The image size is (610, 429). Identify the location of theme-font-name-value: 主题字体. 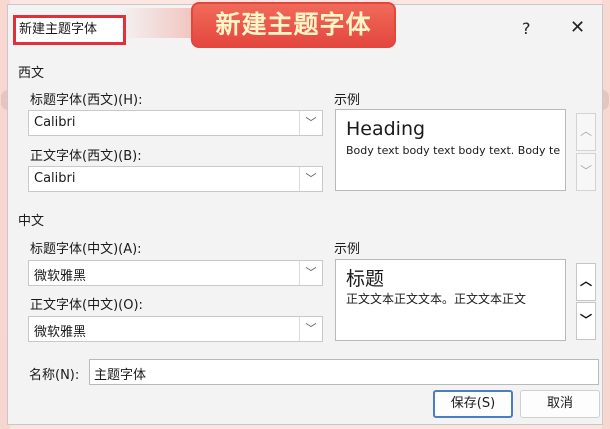
(120, 375).